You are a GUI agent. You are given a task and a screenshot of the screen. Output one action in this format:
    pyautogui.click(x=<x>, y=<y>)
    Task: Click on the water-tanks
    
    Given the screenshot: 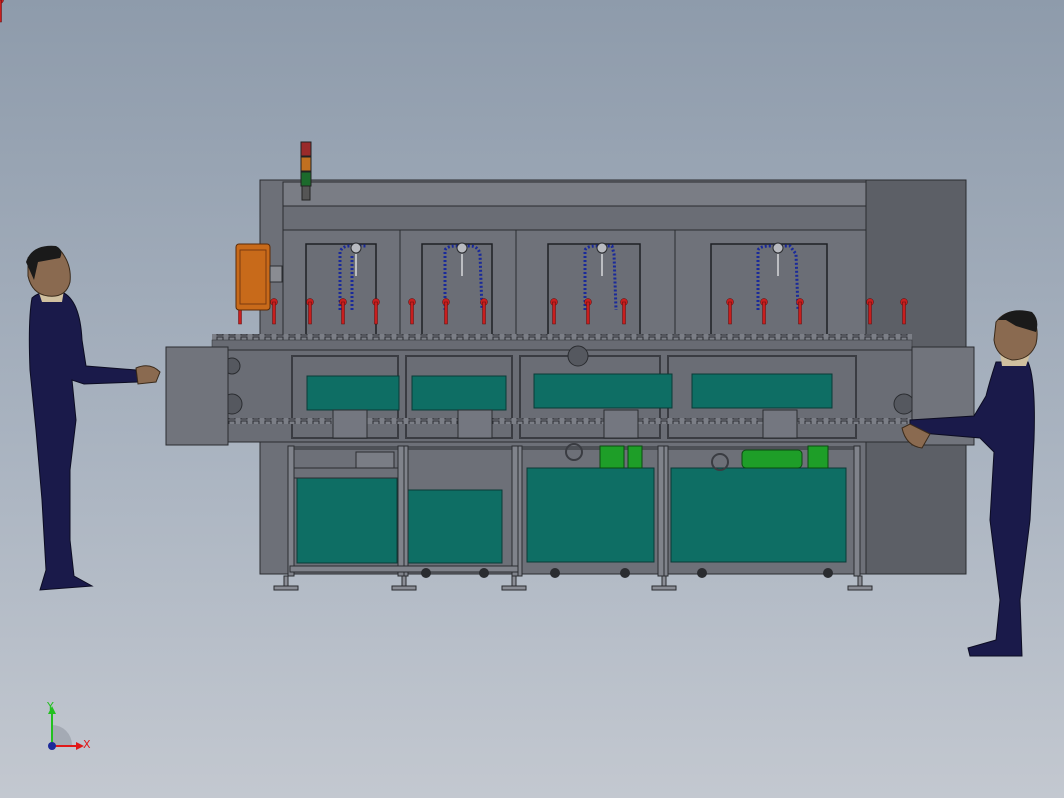 What is the action you would take?
    pyautogui.click(x=571, y=515)
    